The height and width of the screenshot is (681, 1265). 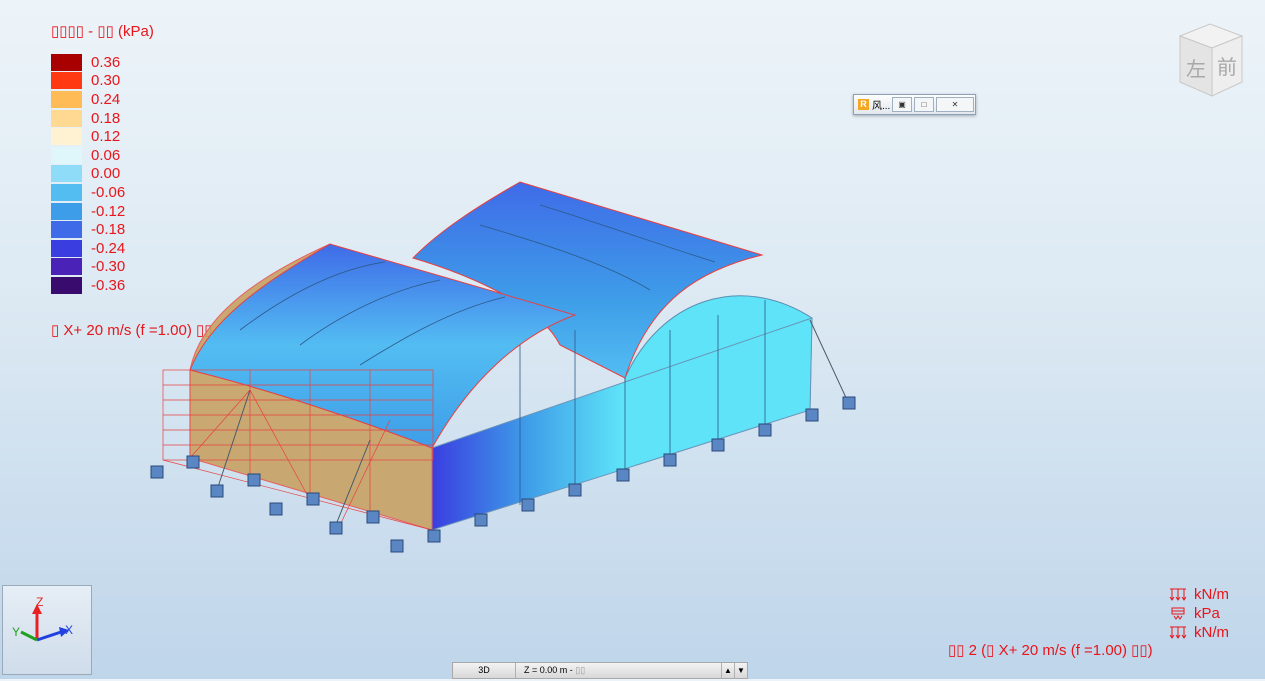 I want to click on z-level-text: Z = 0.00 m -, so click(x=550, y=670).